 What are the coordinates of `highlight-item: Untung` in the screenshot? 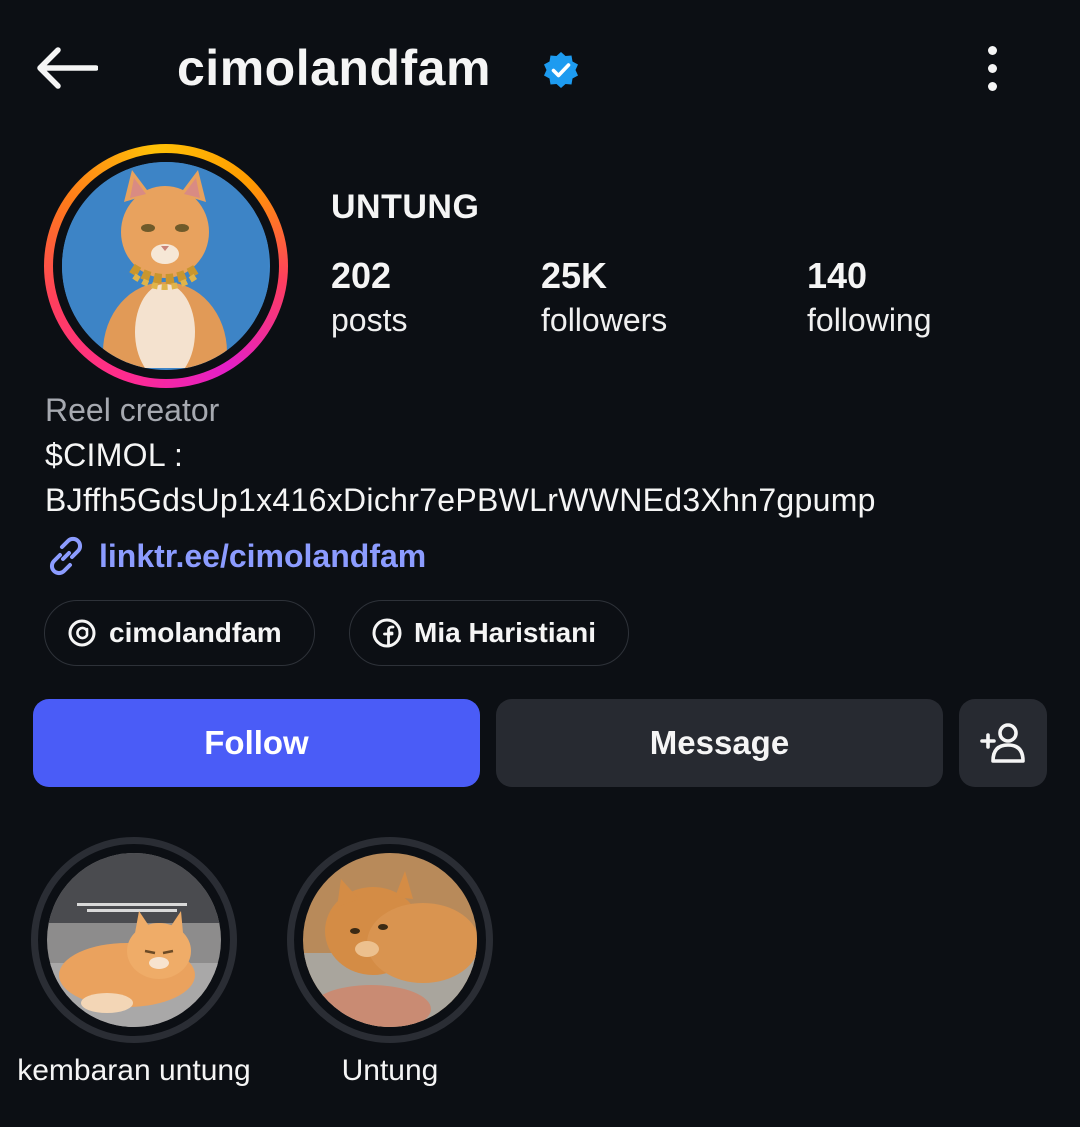 It's located at (390, 962).